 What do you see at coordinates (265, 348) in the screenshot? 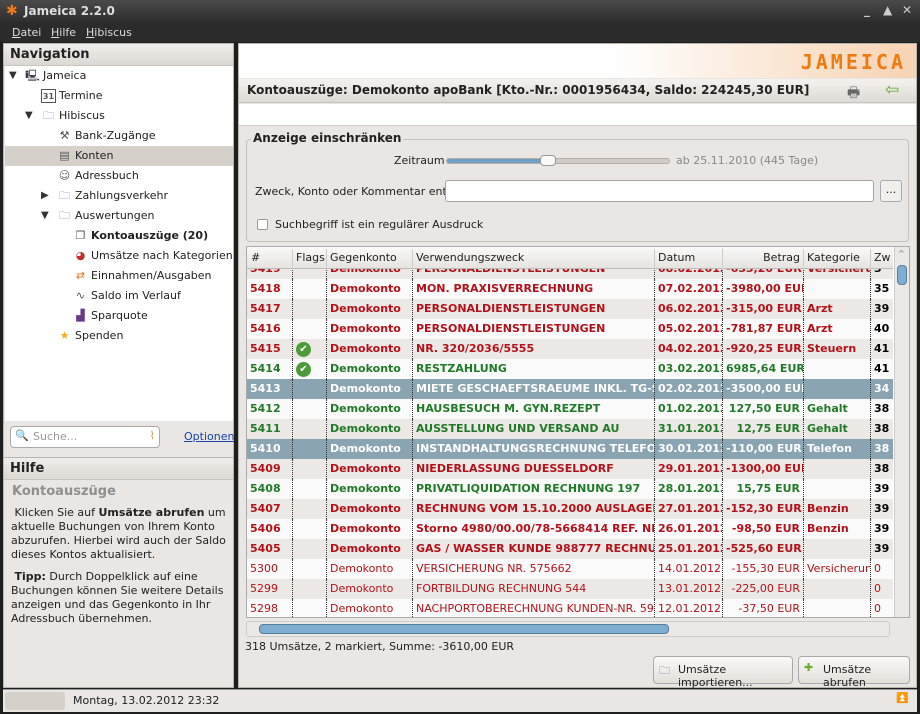
I see `cell-id: 5415` at bounding box center [265, 348].